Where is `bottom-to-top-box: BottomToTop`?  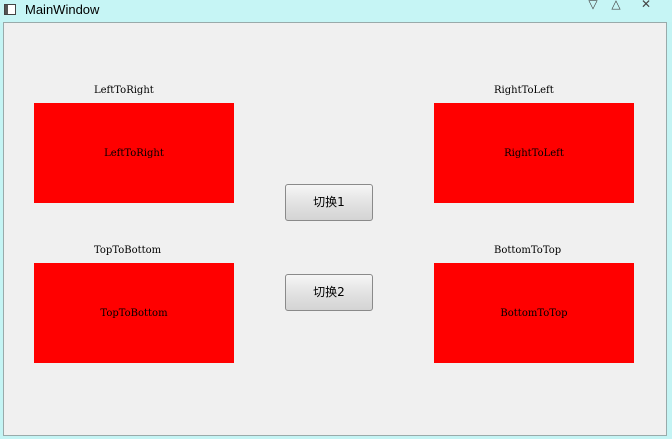
bottom-to-top-box: BottomToTop is located at coordinates (534, 313).